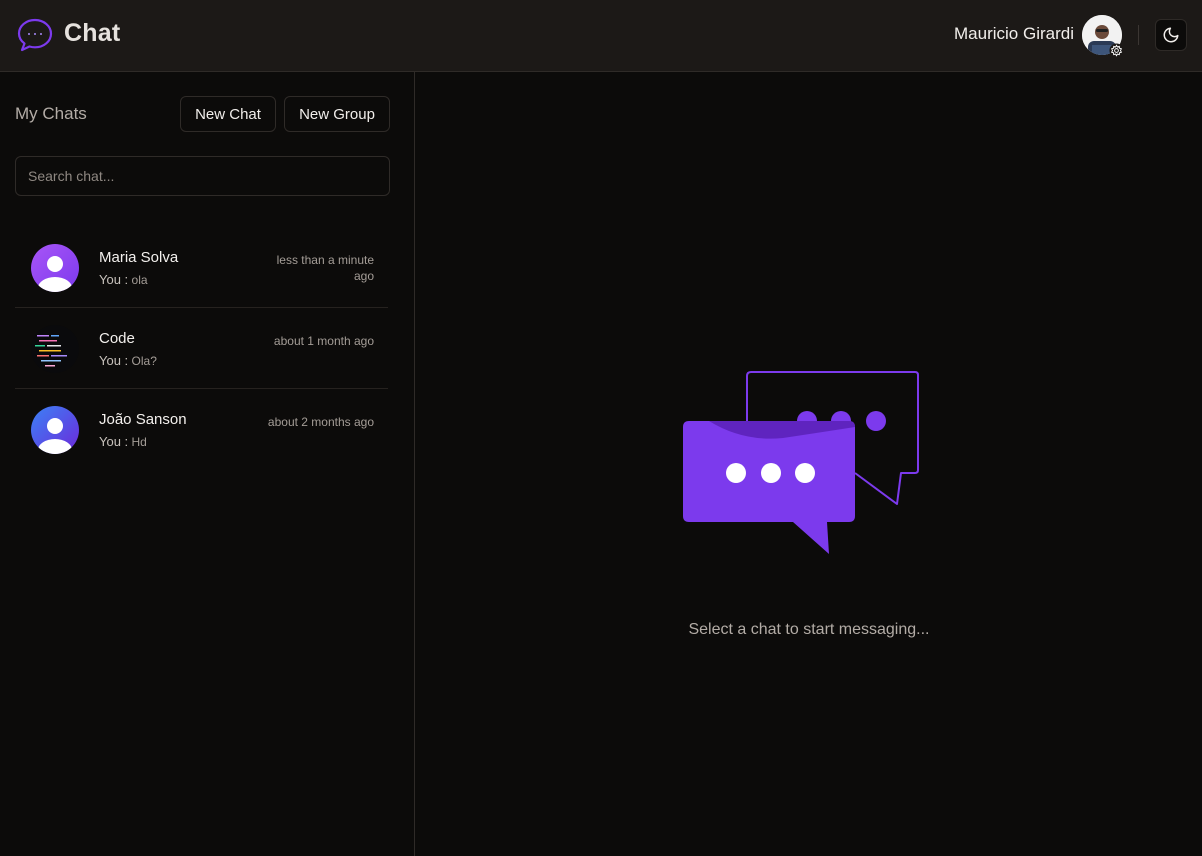 Image resolution: width=1202 pixels, height=856 pixels. What do you see at coordinates (117, 338) in the screenshot?
I see `chat-name: Code` at bounding box center [117, 338].